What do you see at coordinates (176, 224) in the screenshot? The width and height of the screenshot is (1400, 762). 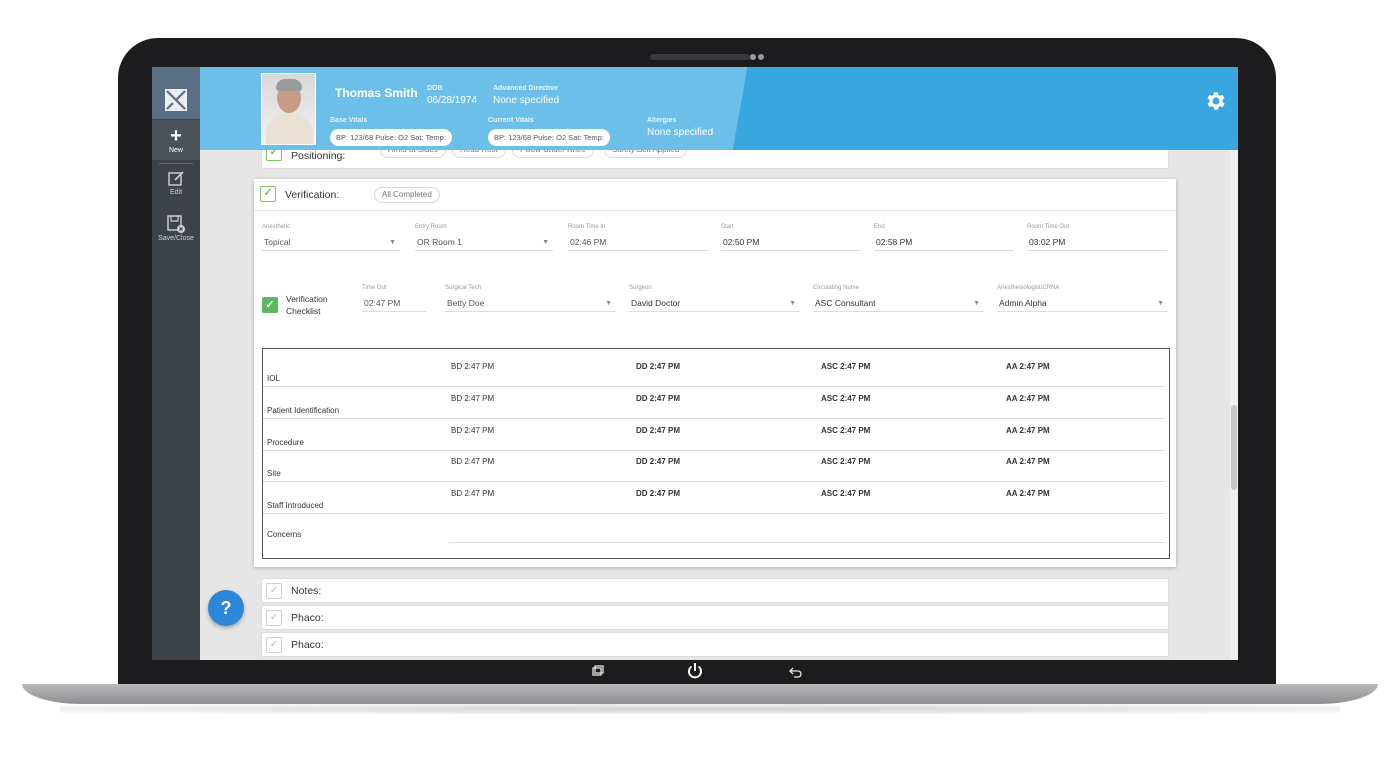 I see `save-close-icon` at bounding box center [176, 224].